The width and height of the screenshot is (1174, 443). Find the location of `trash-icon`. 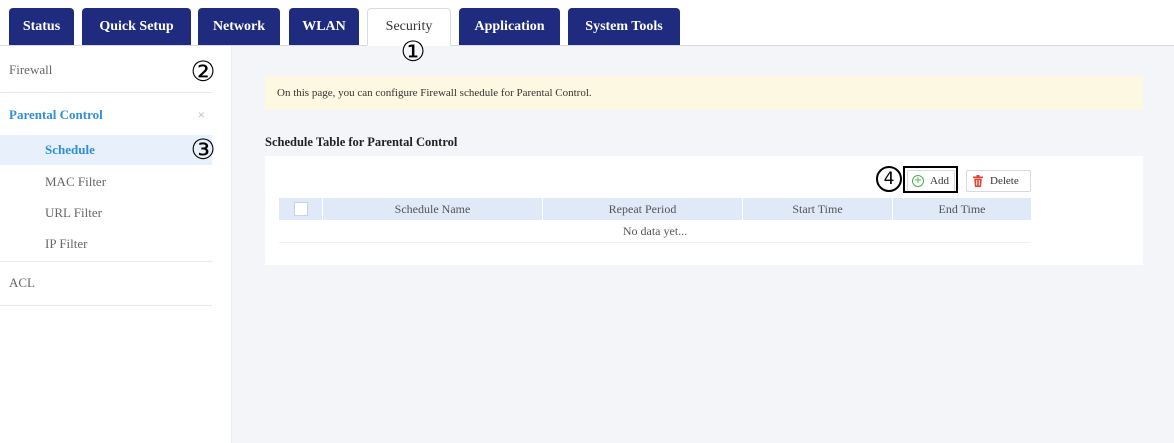

trash-icon is located at coordinates (978, 181).